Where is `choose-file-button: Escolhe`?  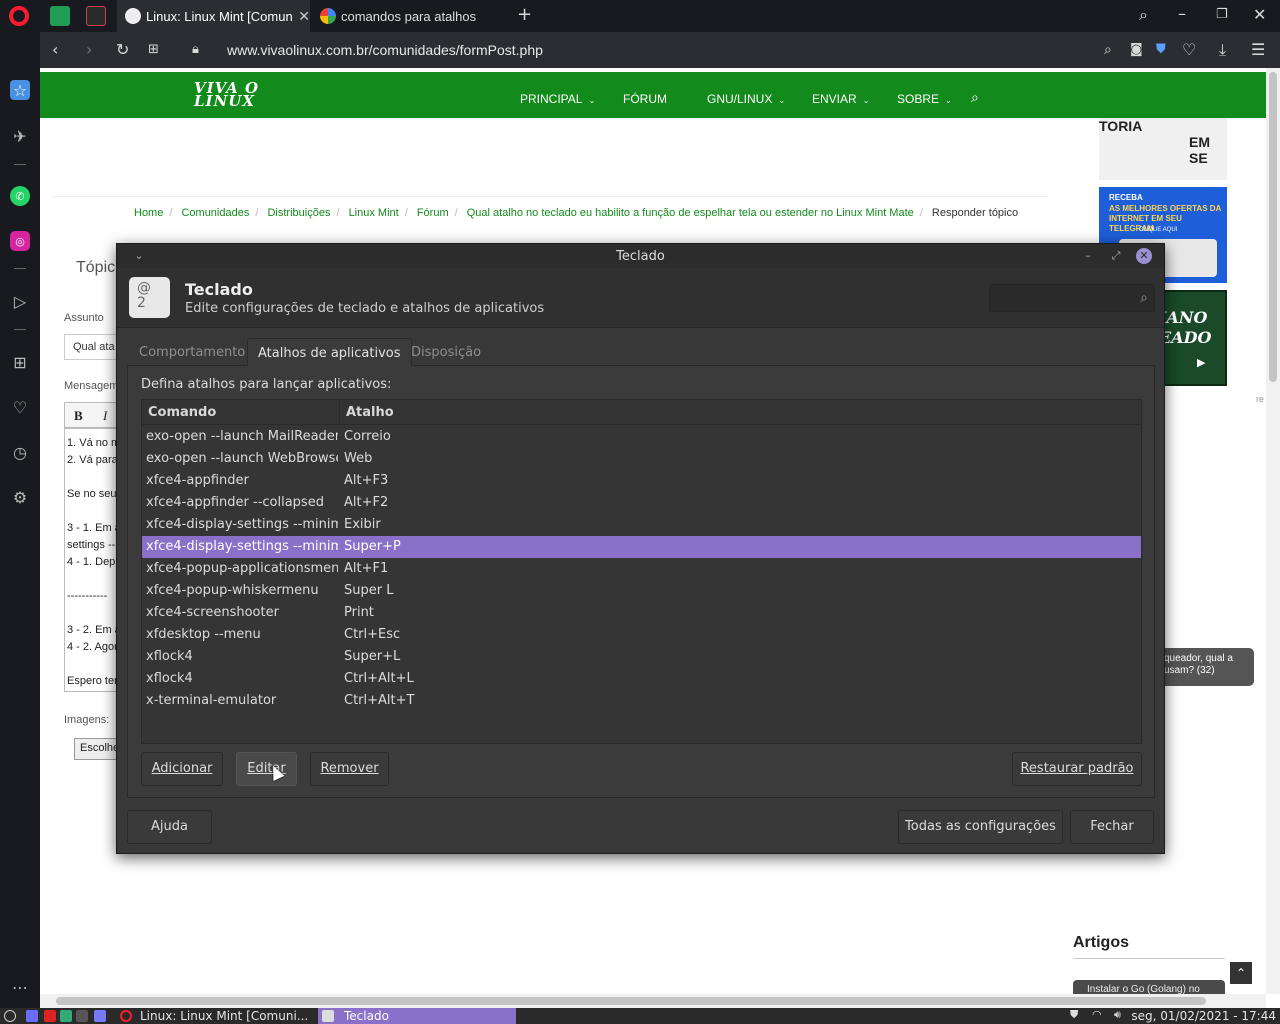 choose-file-button: Escolhe is located at coordinates (98, 749).